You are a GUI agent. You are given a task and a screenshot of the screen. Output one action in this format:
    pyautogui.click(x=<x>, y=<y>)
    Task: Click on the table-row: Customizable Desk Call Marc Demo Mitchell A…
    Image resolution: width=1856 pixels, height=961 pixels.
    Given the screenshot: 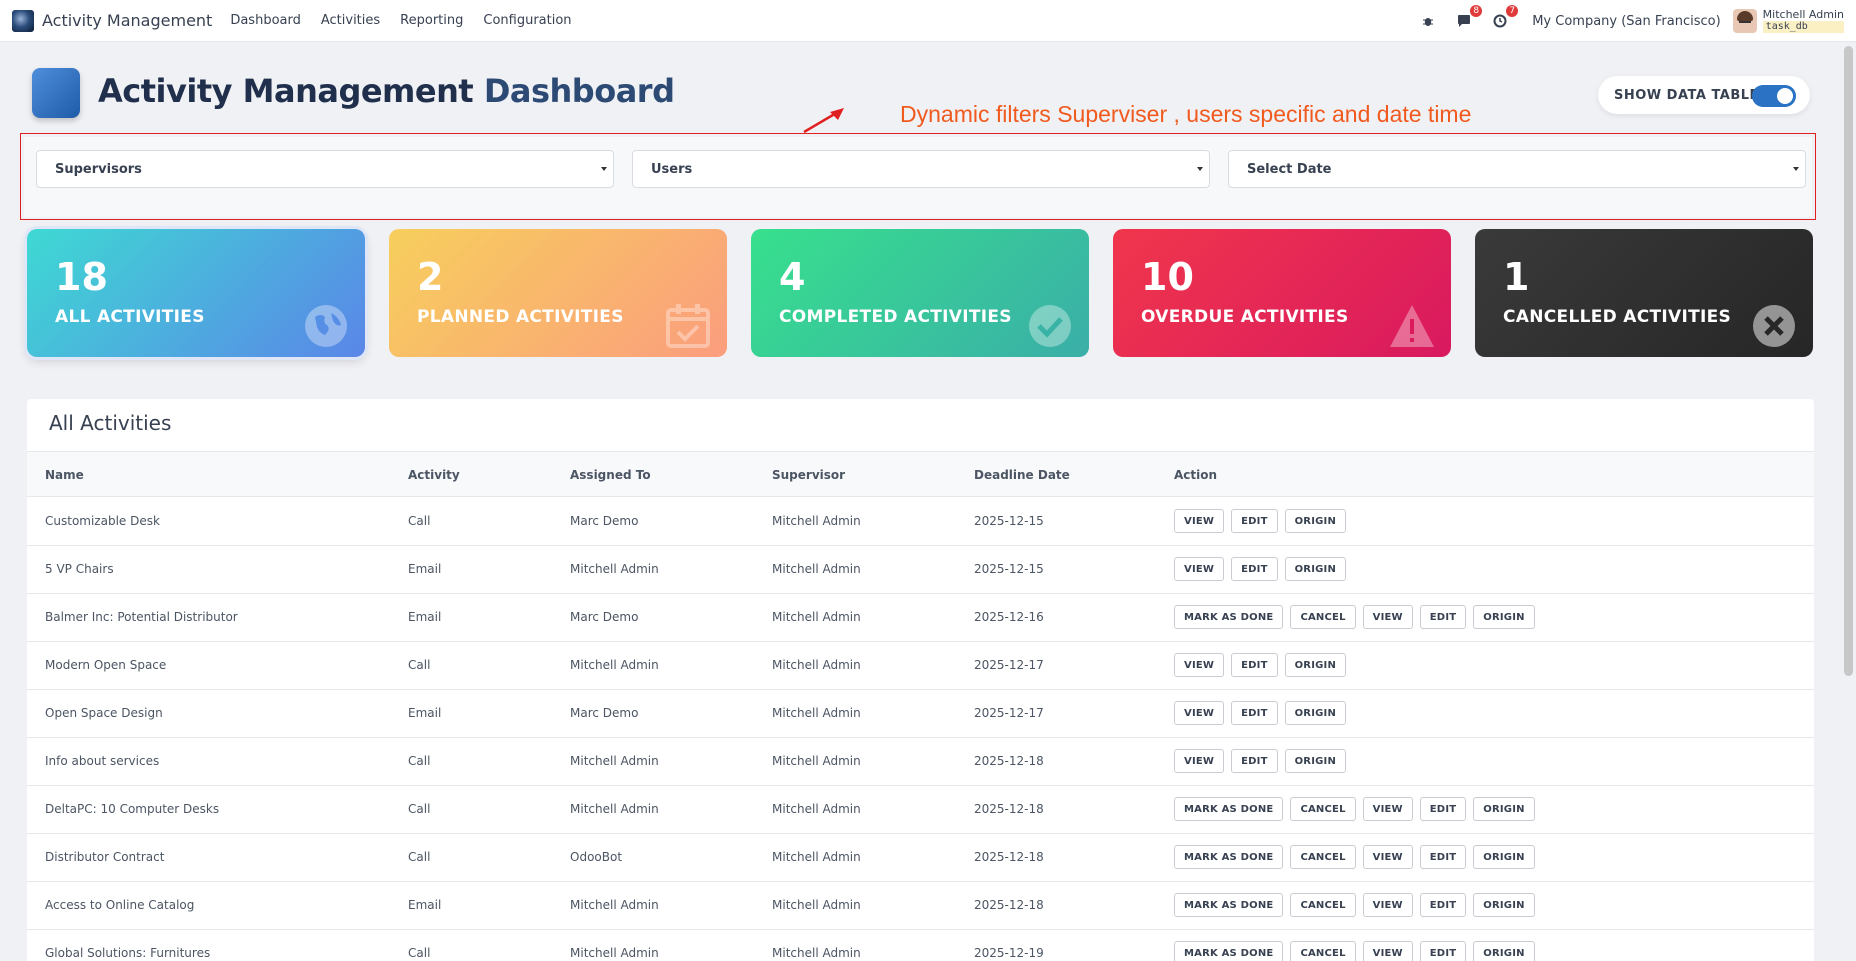 What is the action you would take?
    pyautogui.click(x=920, y=522)
    